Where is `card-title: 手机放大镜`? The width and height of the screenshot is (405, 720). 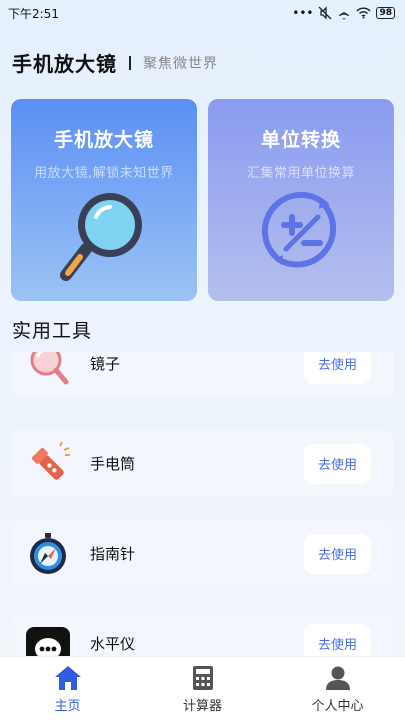 card-title: 手机放大镜 is located at coordinates (103, 140).